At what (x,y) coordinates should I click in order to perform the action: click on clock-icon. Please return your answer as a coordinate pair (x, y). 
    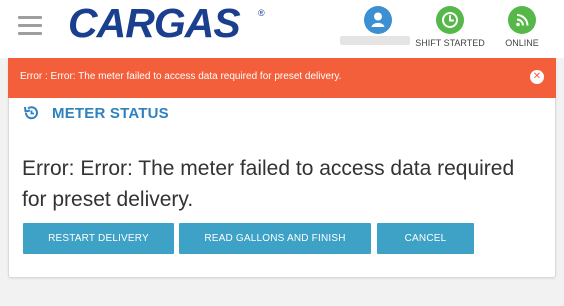
    Looking at the image, I should click on (450, 20).